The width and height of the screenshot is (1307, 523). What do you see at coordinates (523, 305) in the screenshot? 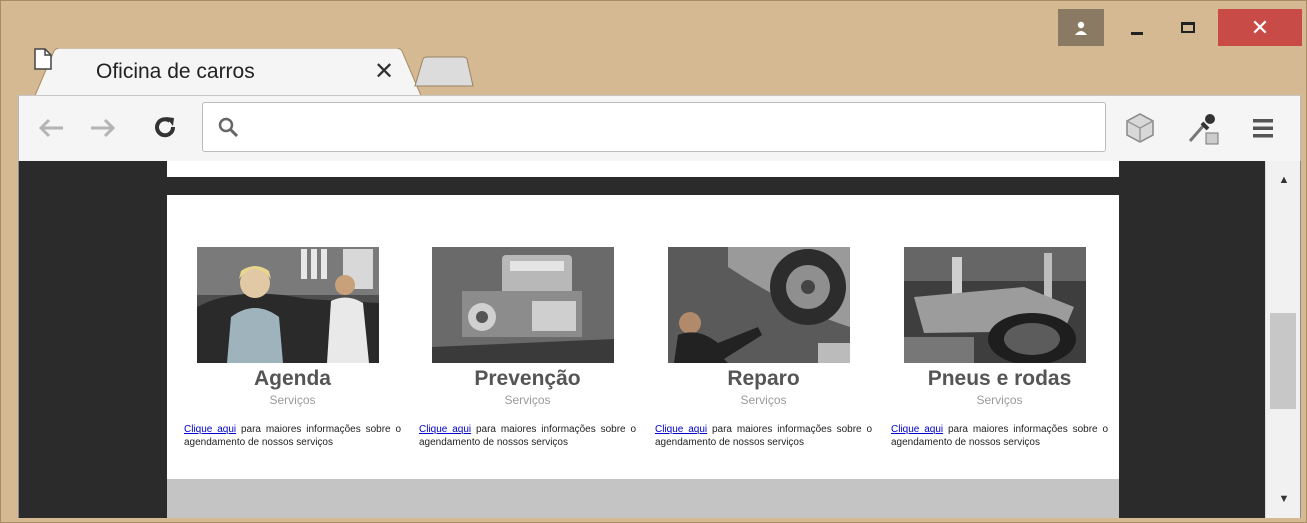
I see `service-image-prevencao` at bounding box center [523, 305].